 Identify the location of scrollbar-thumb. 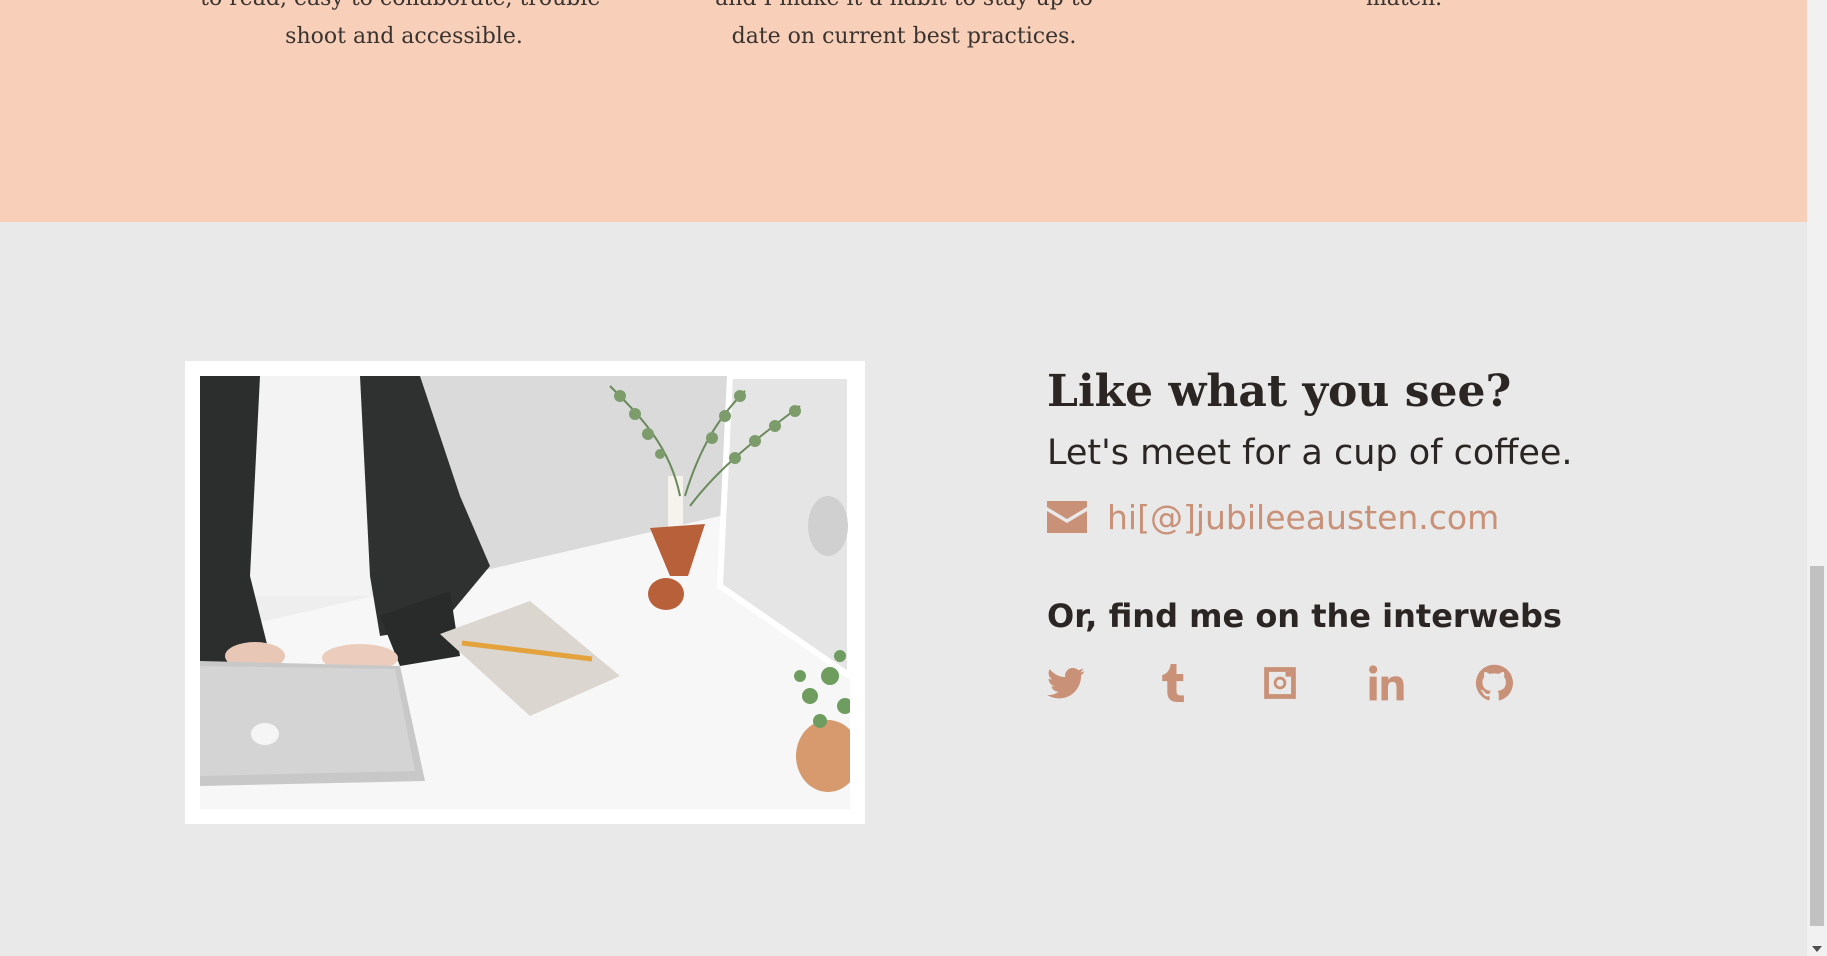
(1817, 746).